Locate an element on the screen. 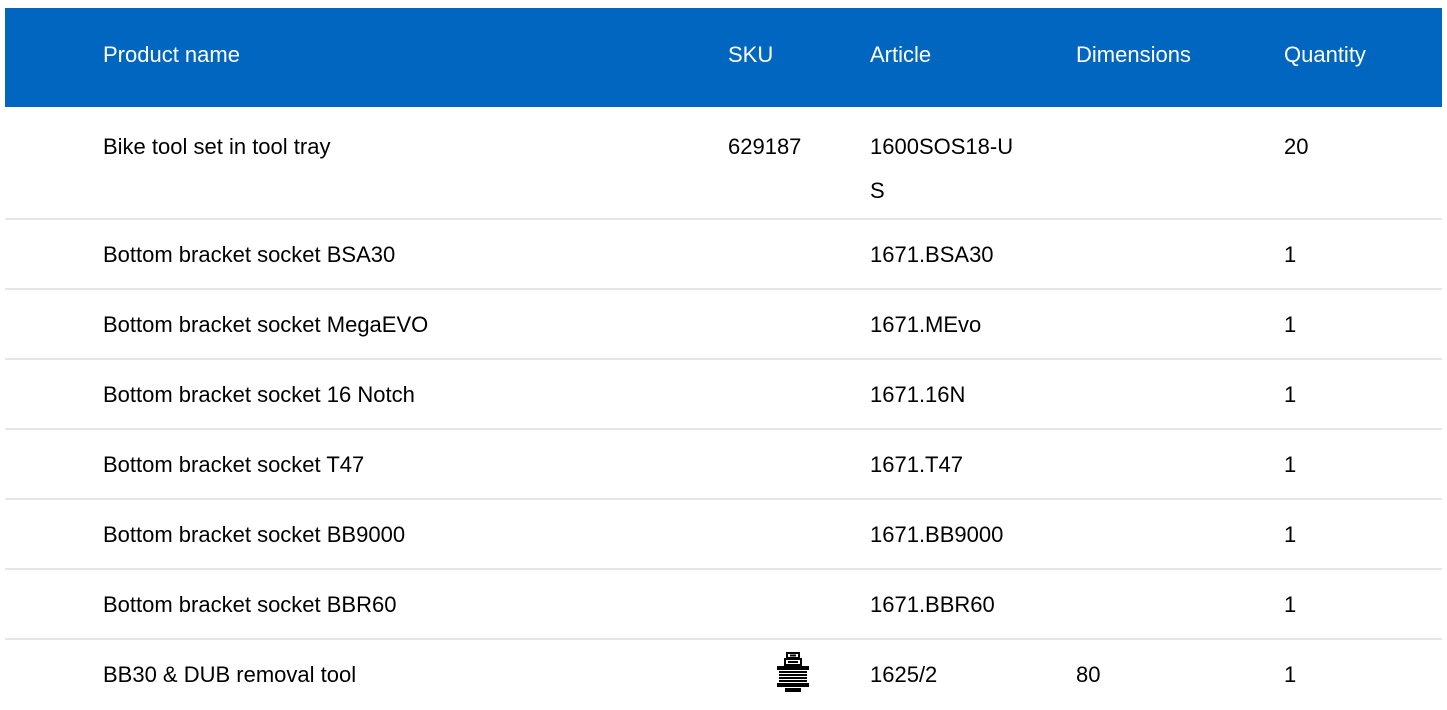  product-article: 1671.BBR60 is located at coordinates (932, 604).